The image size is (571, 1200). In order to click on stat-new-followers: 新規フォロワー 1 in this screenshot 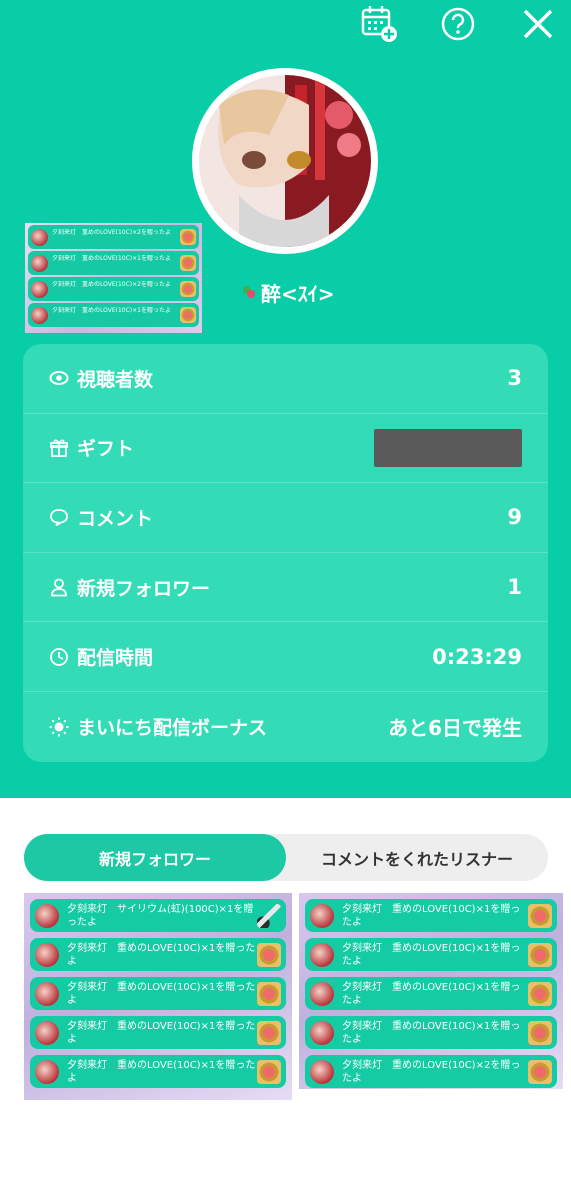, I will do `click(285, 588)`.